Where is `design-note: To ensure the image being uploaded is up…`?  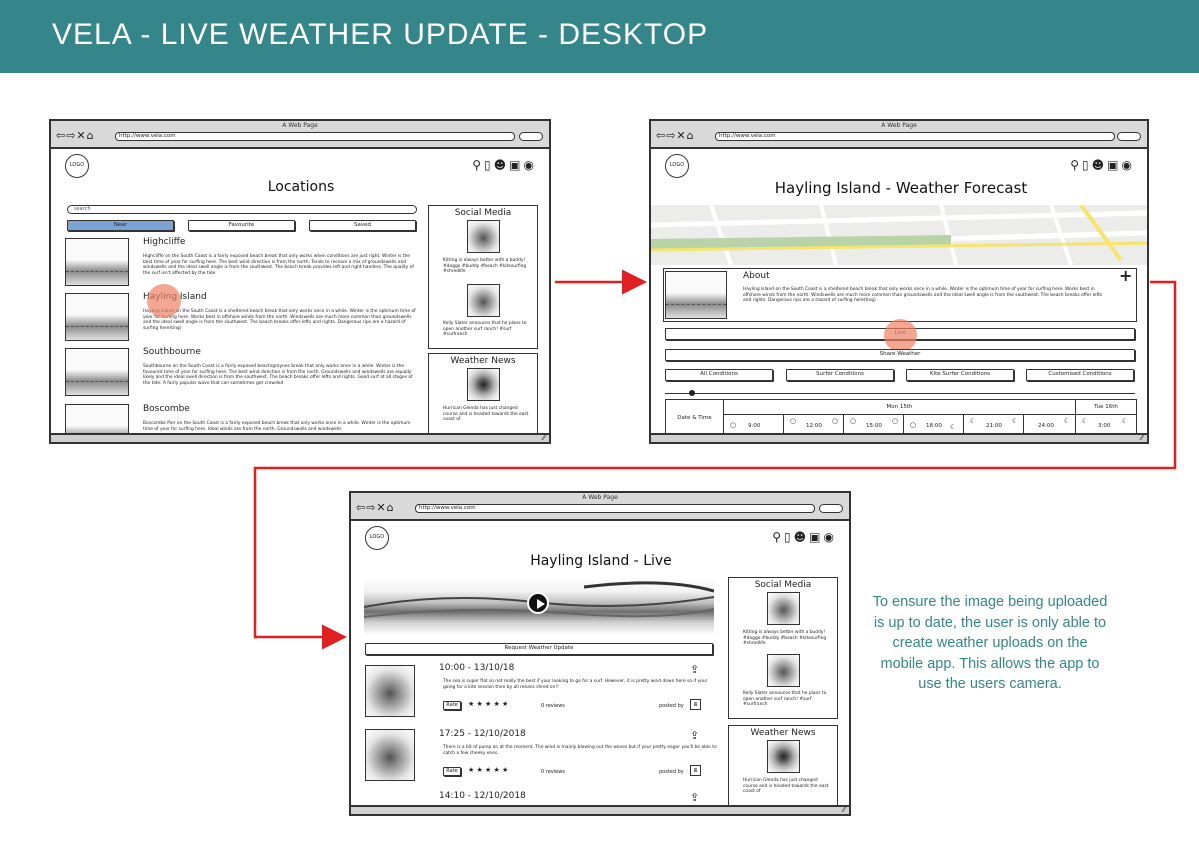
design-note: To ensure the image being uploaded is up… is located at coordinates (990, 643).